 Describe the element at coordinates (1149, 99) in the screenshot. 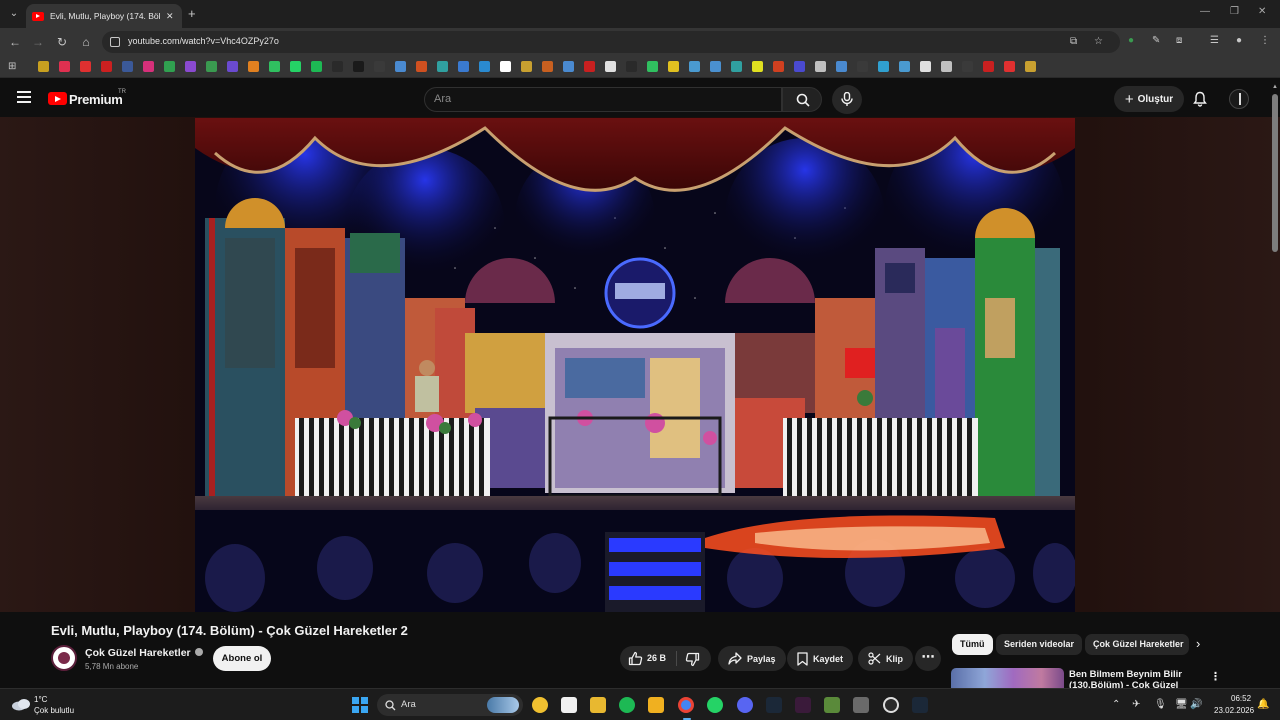

I see `create-button: + Oluştur` at that location.